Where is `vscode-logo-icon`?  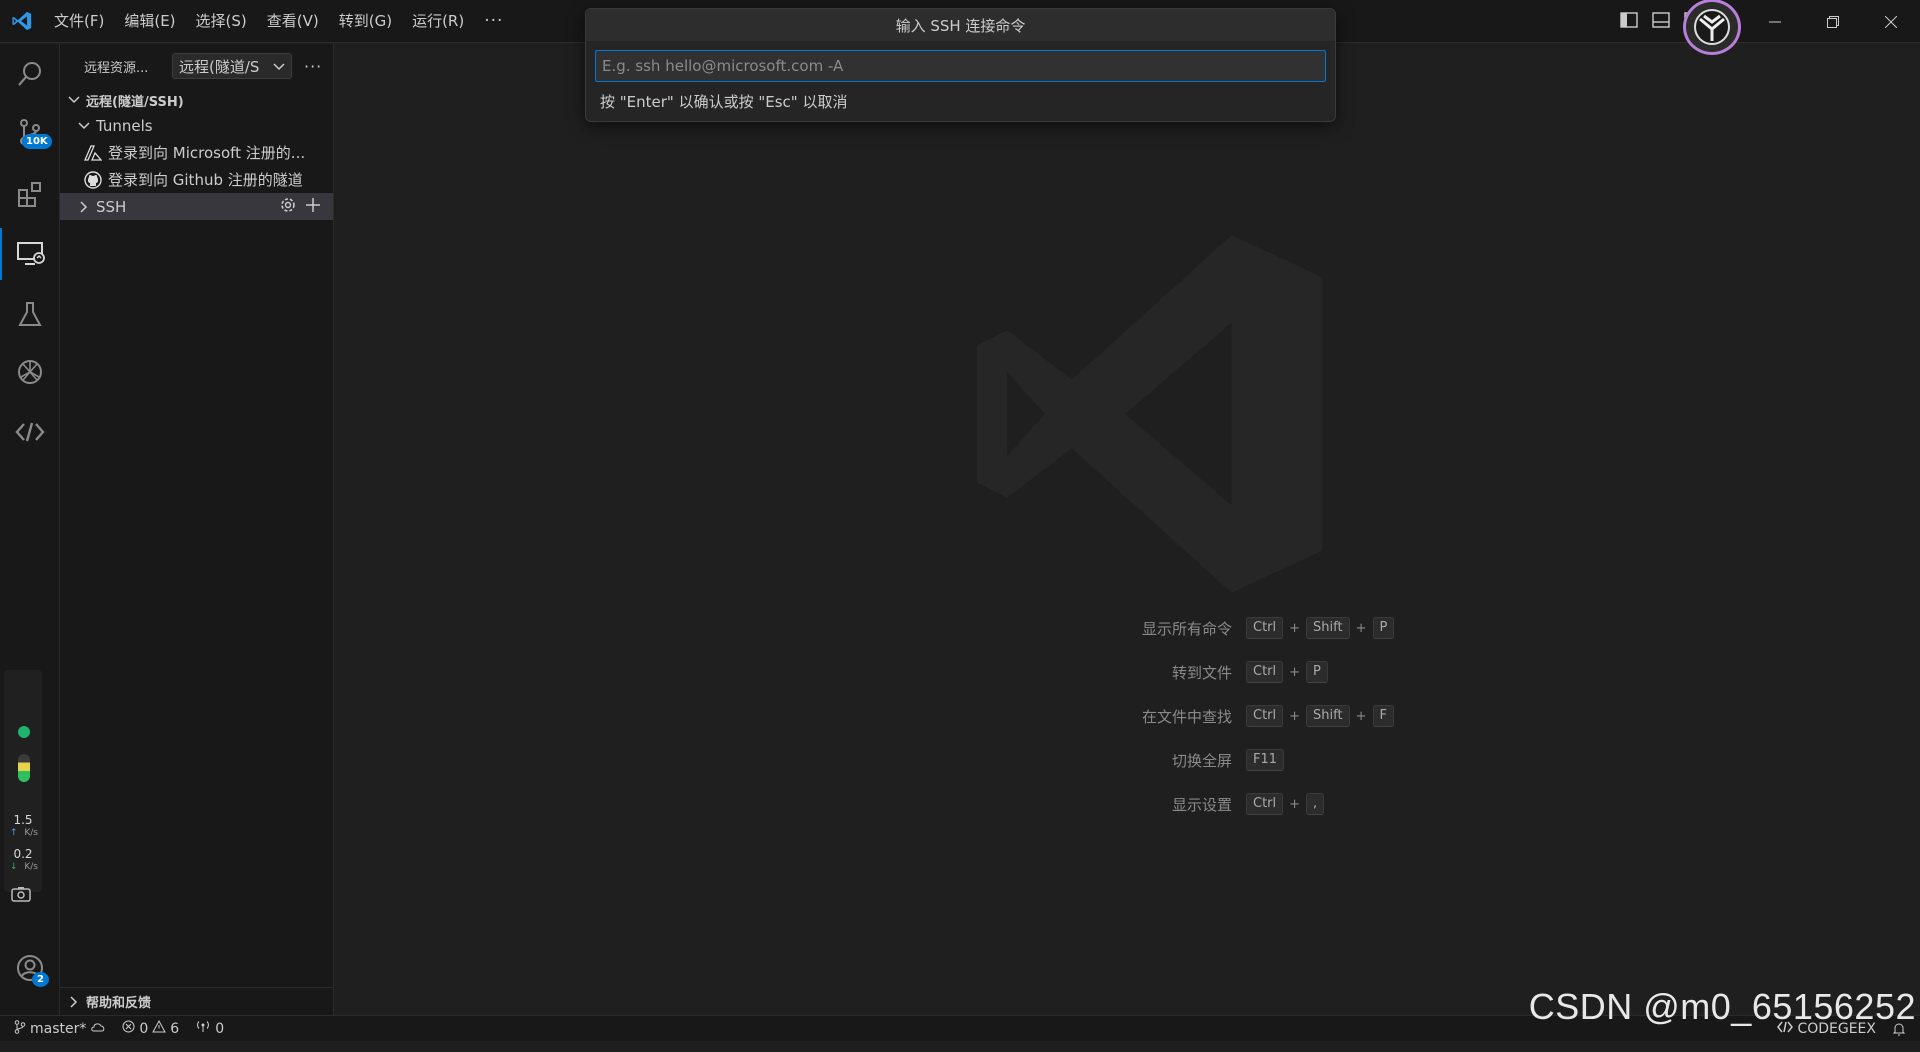 vscode-logo-icon is located at coordinates (22, 21).